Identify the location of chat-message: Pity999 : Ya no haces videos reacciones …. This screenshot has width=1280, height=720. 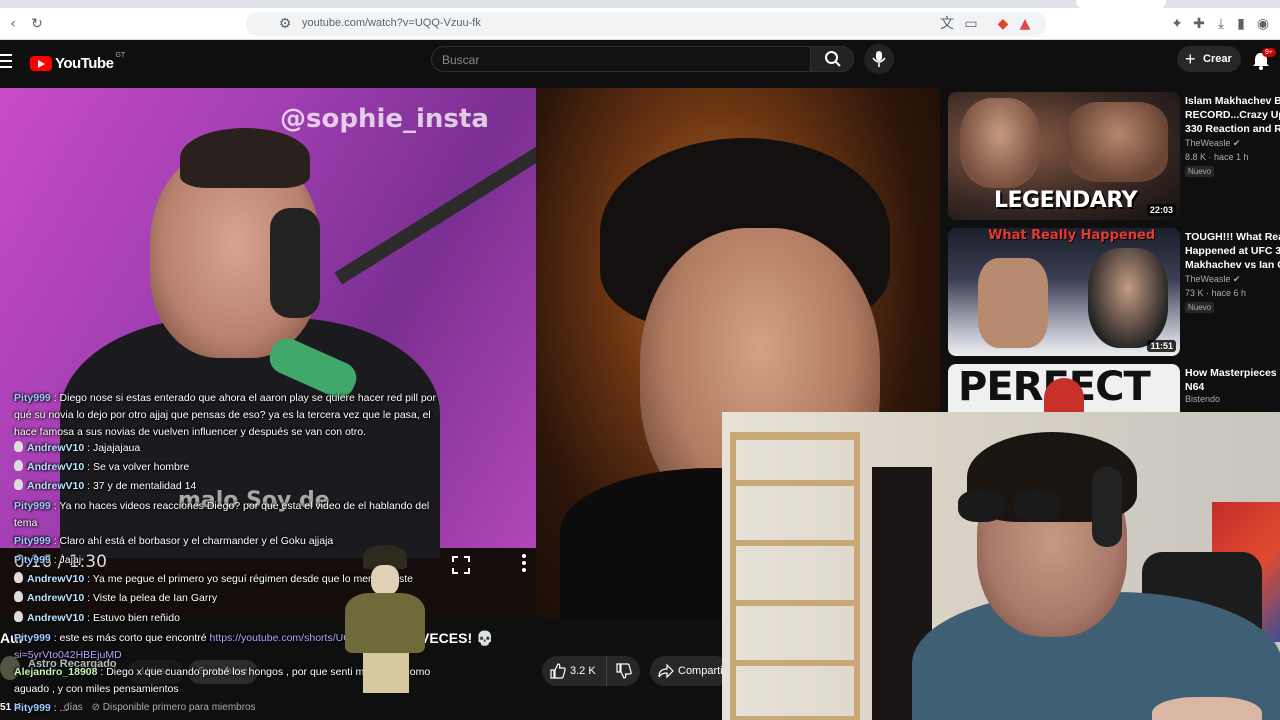
(229, 515).